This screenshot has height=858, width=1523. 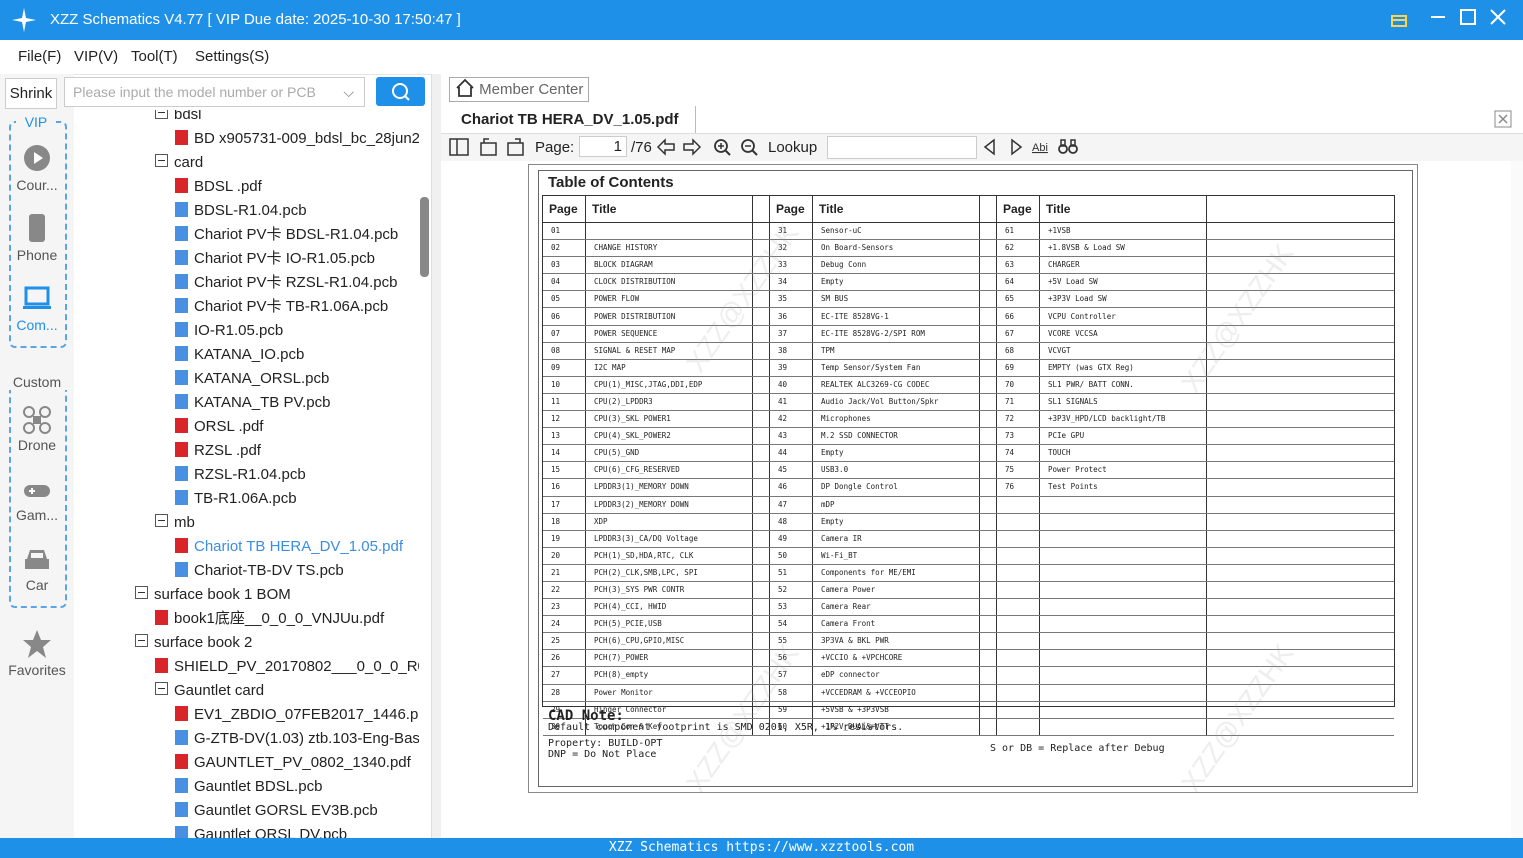 What do you see at coordinates (37, 585) in the screenshot?
I see `rail-item-car: Car` at bounding box center [37, 585].